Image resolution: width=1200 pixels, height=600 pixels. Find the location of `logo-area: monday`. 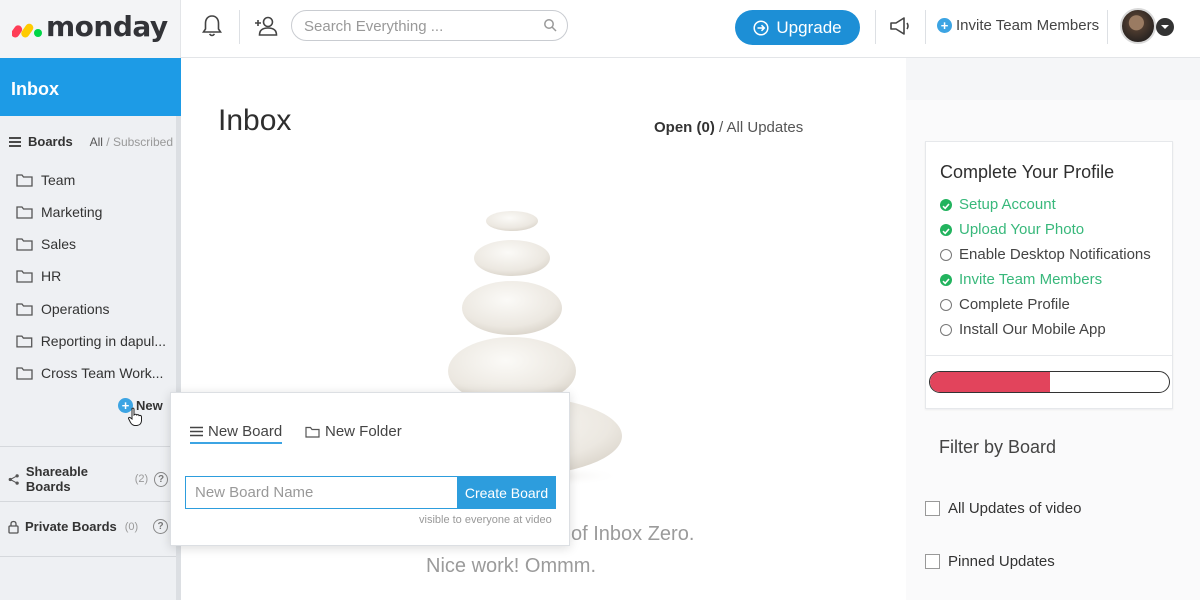

logo-area: monday is located at coordinates (90, 29).